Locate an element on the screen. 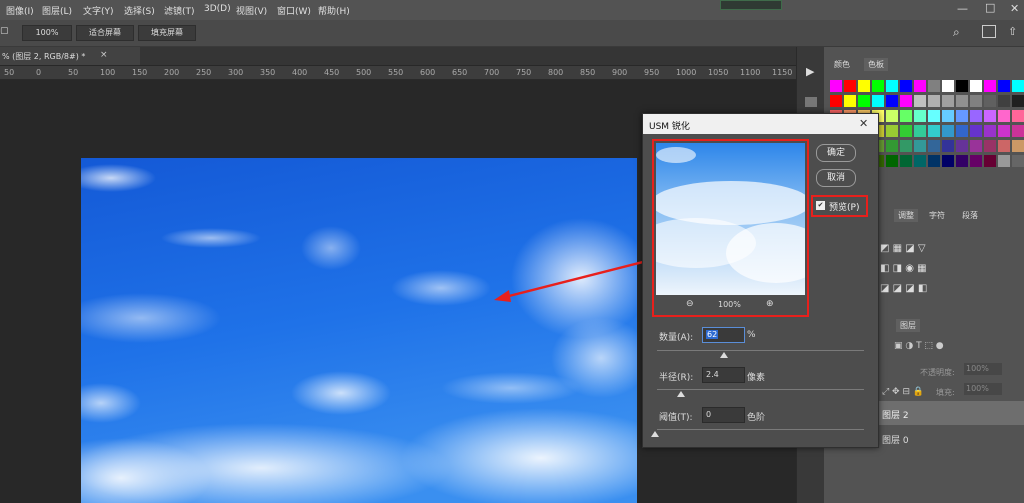  opacity-field: 100% is located at coordinates (983, 369).